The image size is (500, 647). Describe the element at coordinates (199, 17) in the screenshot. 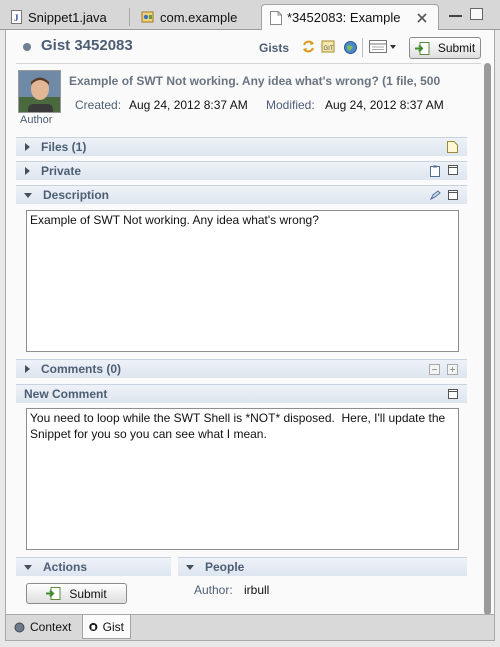

I see `tab-label: com.example` at that location.